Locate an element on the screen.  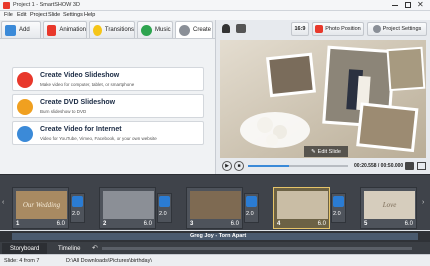
transition-3-duration: 2.0 is located at coordinates (250, 214).